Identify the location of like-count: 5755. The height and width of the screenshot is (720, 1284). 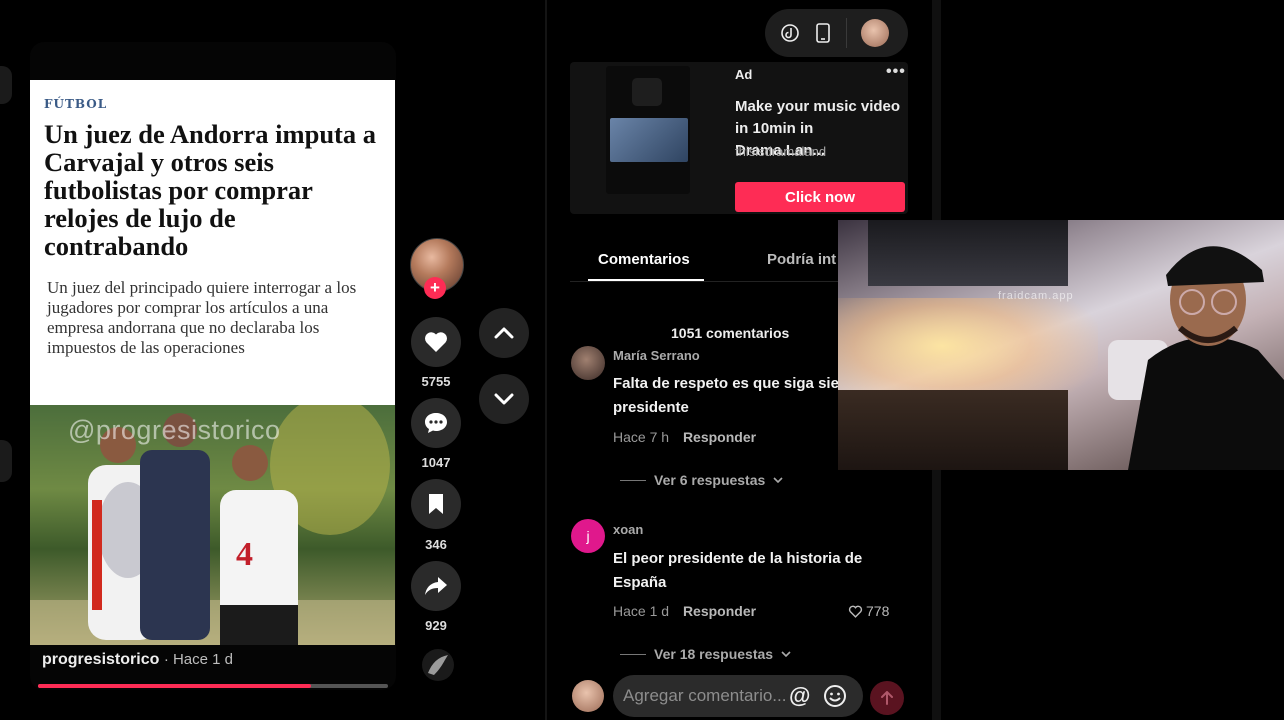
(436, 381).